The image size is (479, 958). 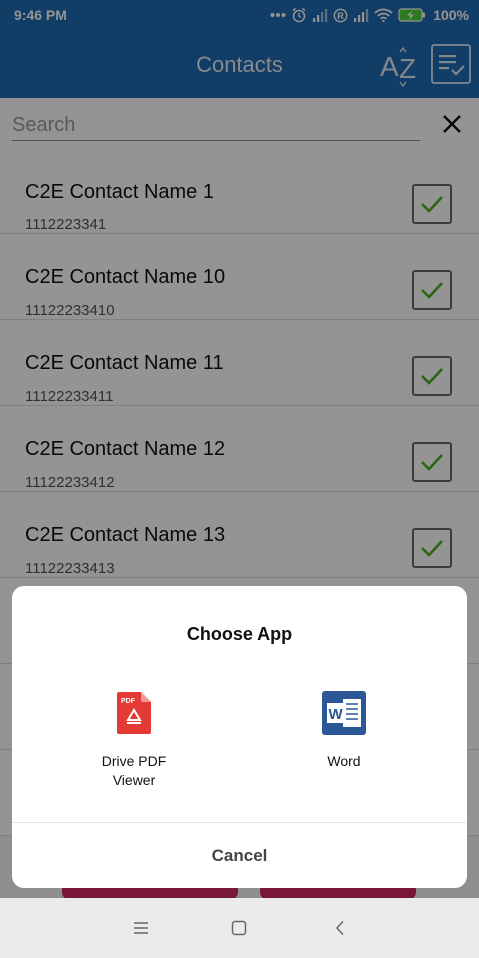 I want to click on svg-text: W, so click(x=336, y=714).